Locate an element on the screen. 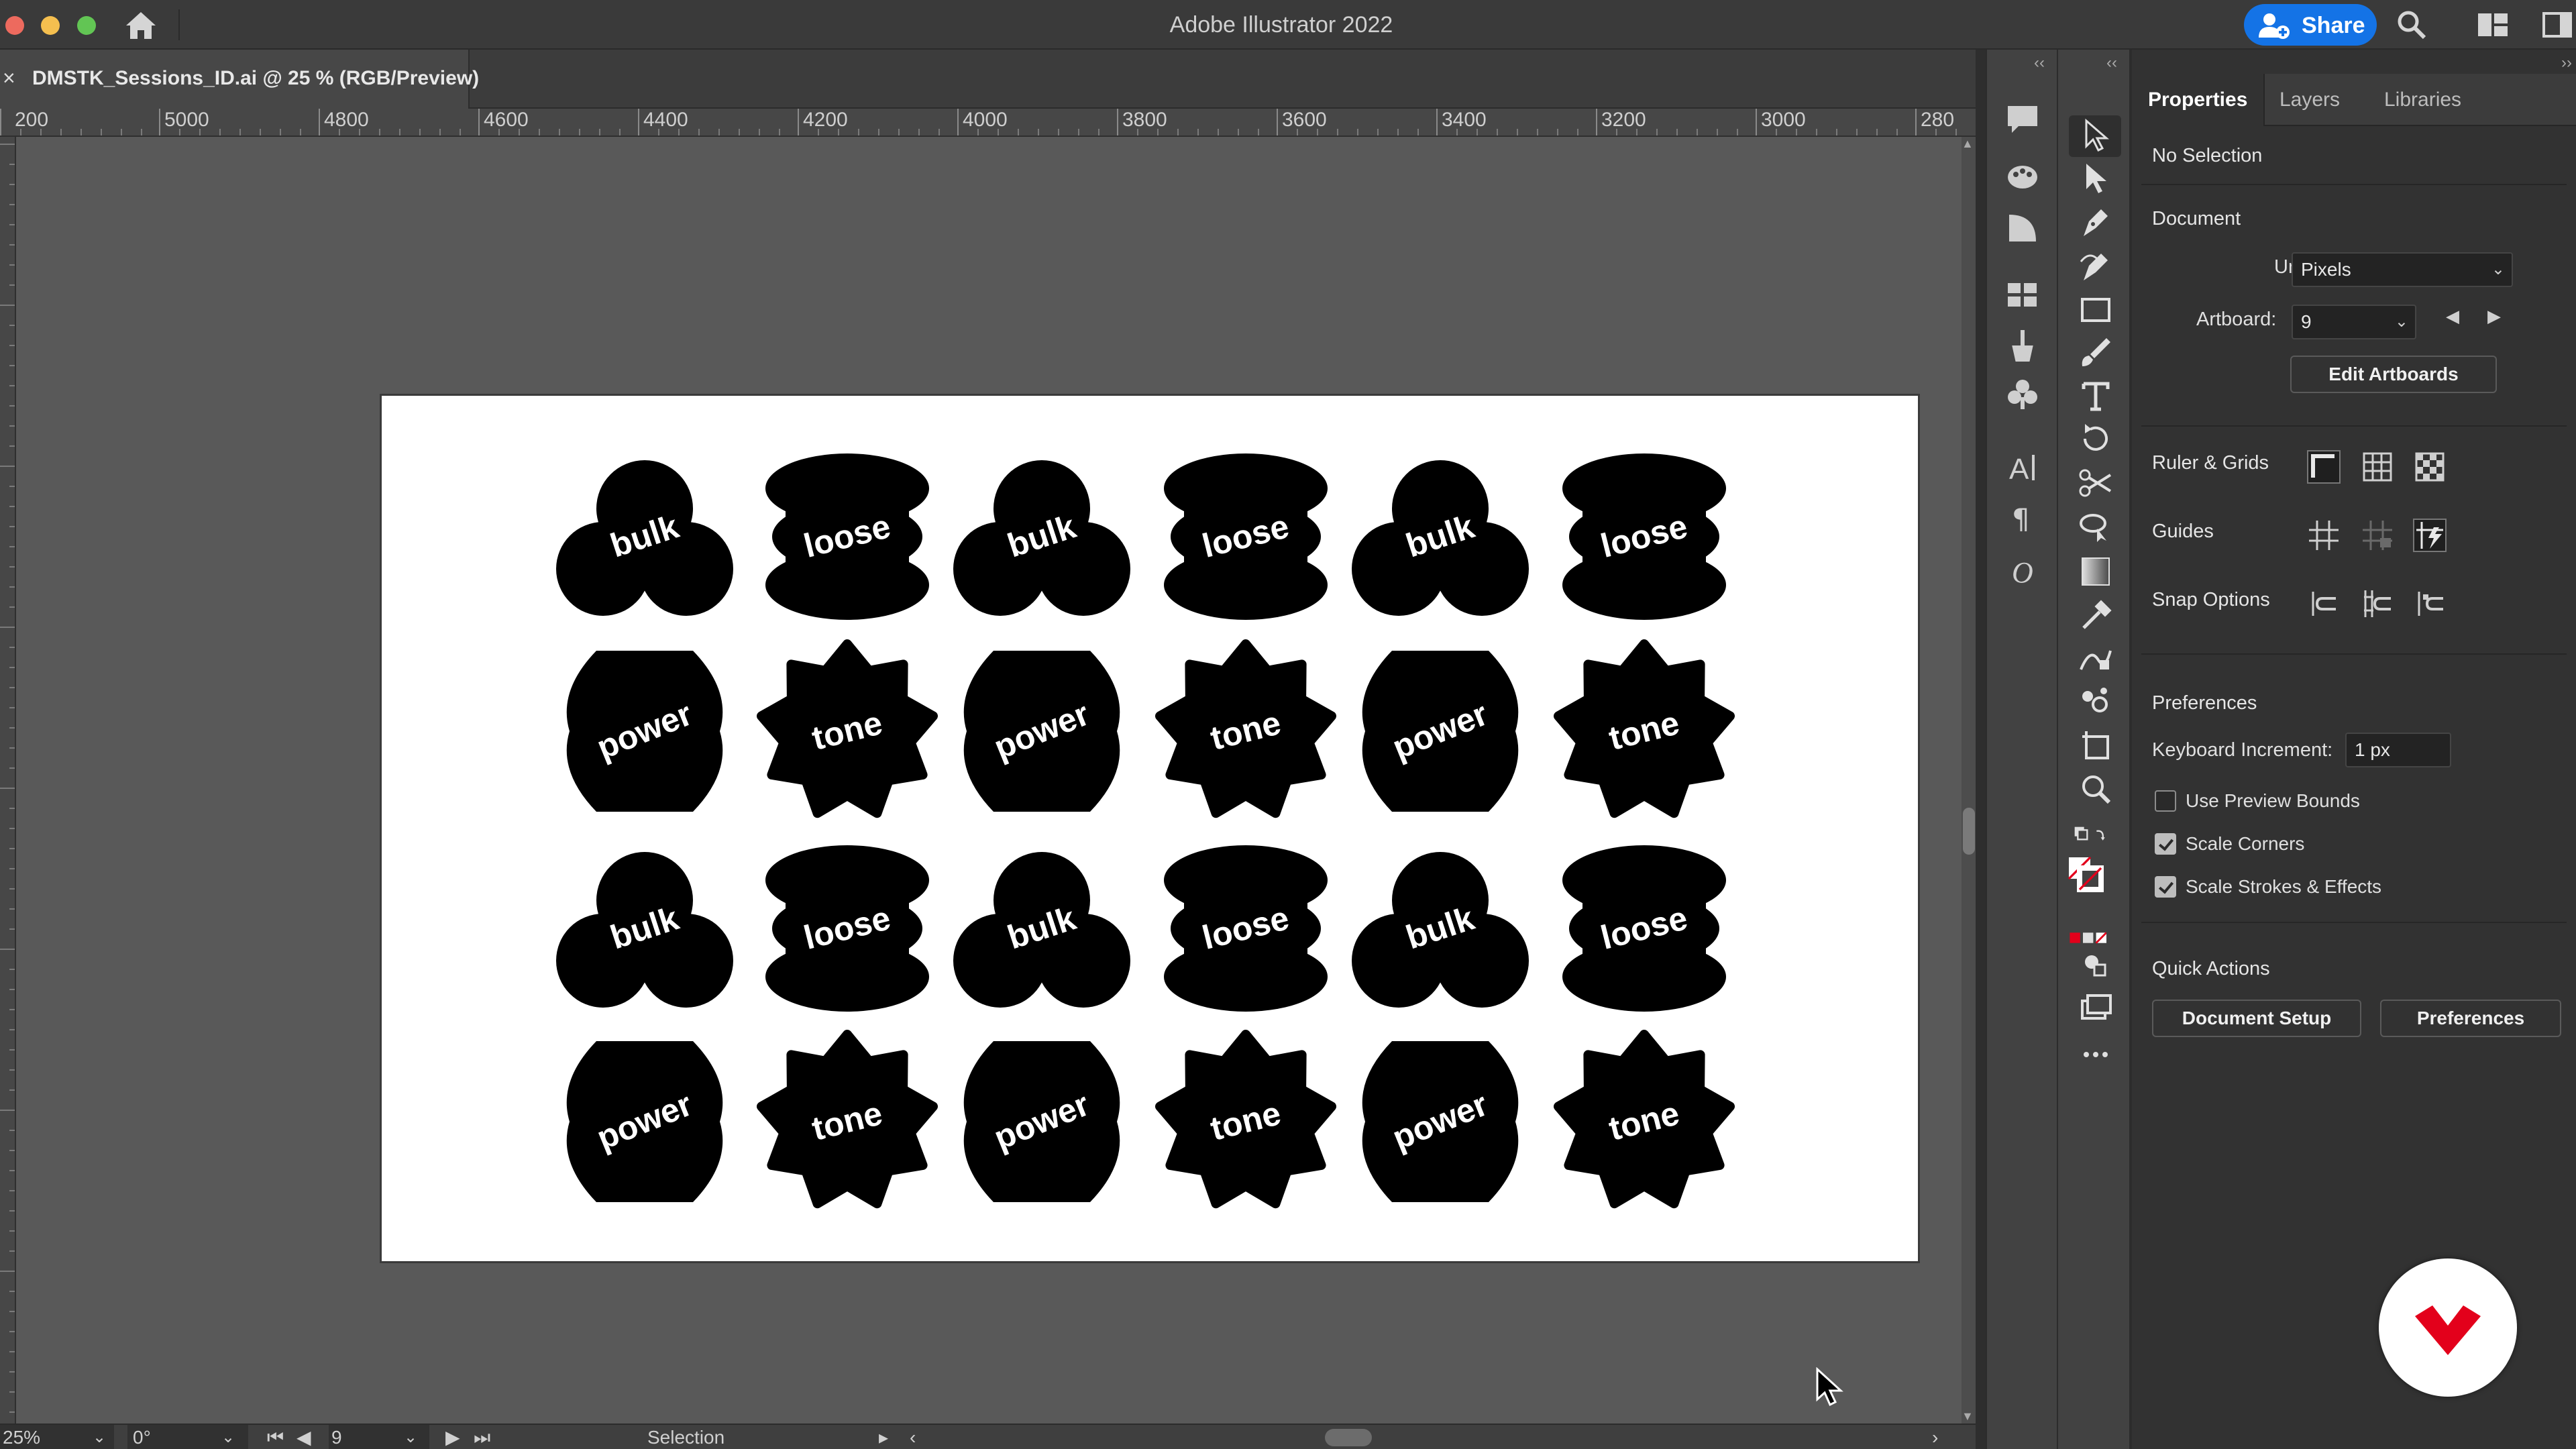  show-rulers-icon is located at coordinates (2323, 466).